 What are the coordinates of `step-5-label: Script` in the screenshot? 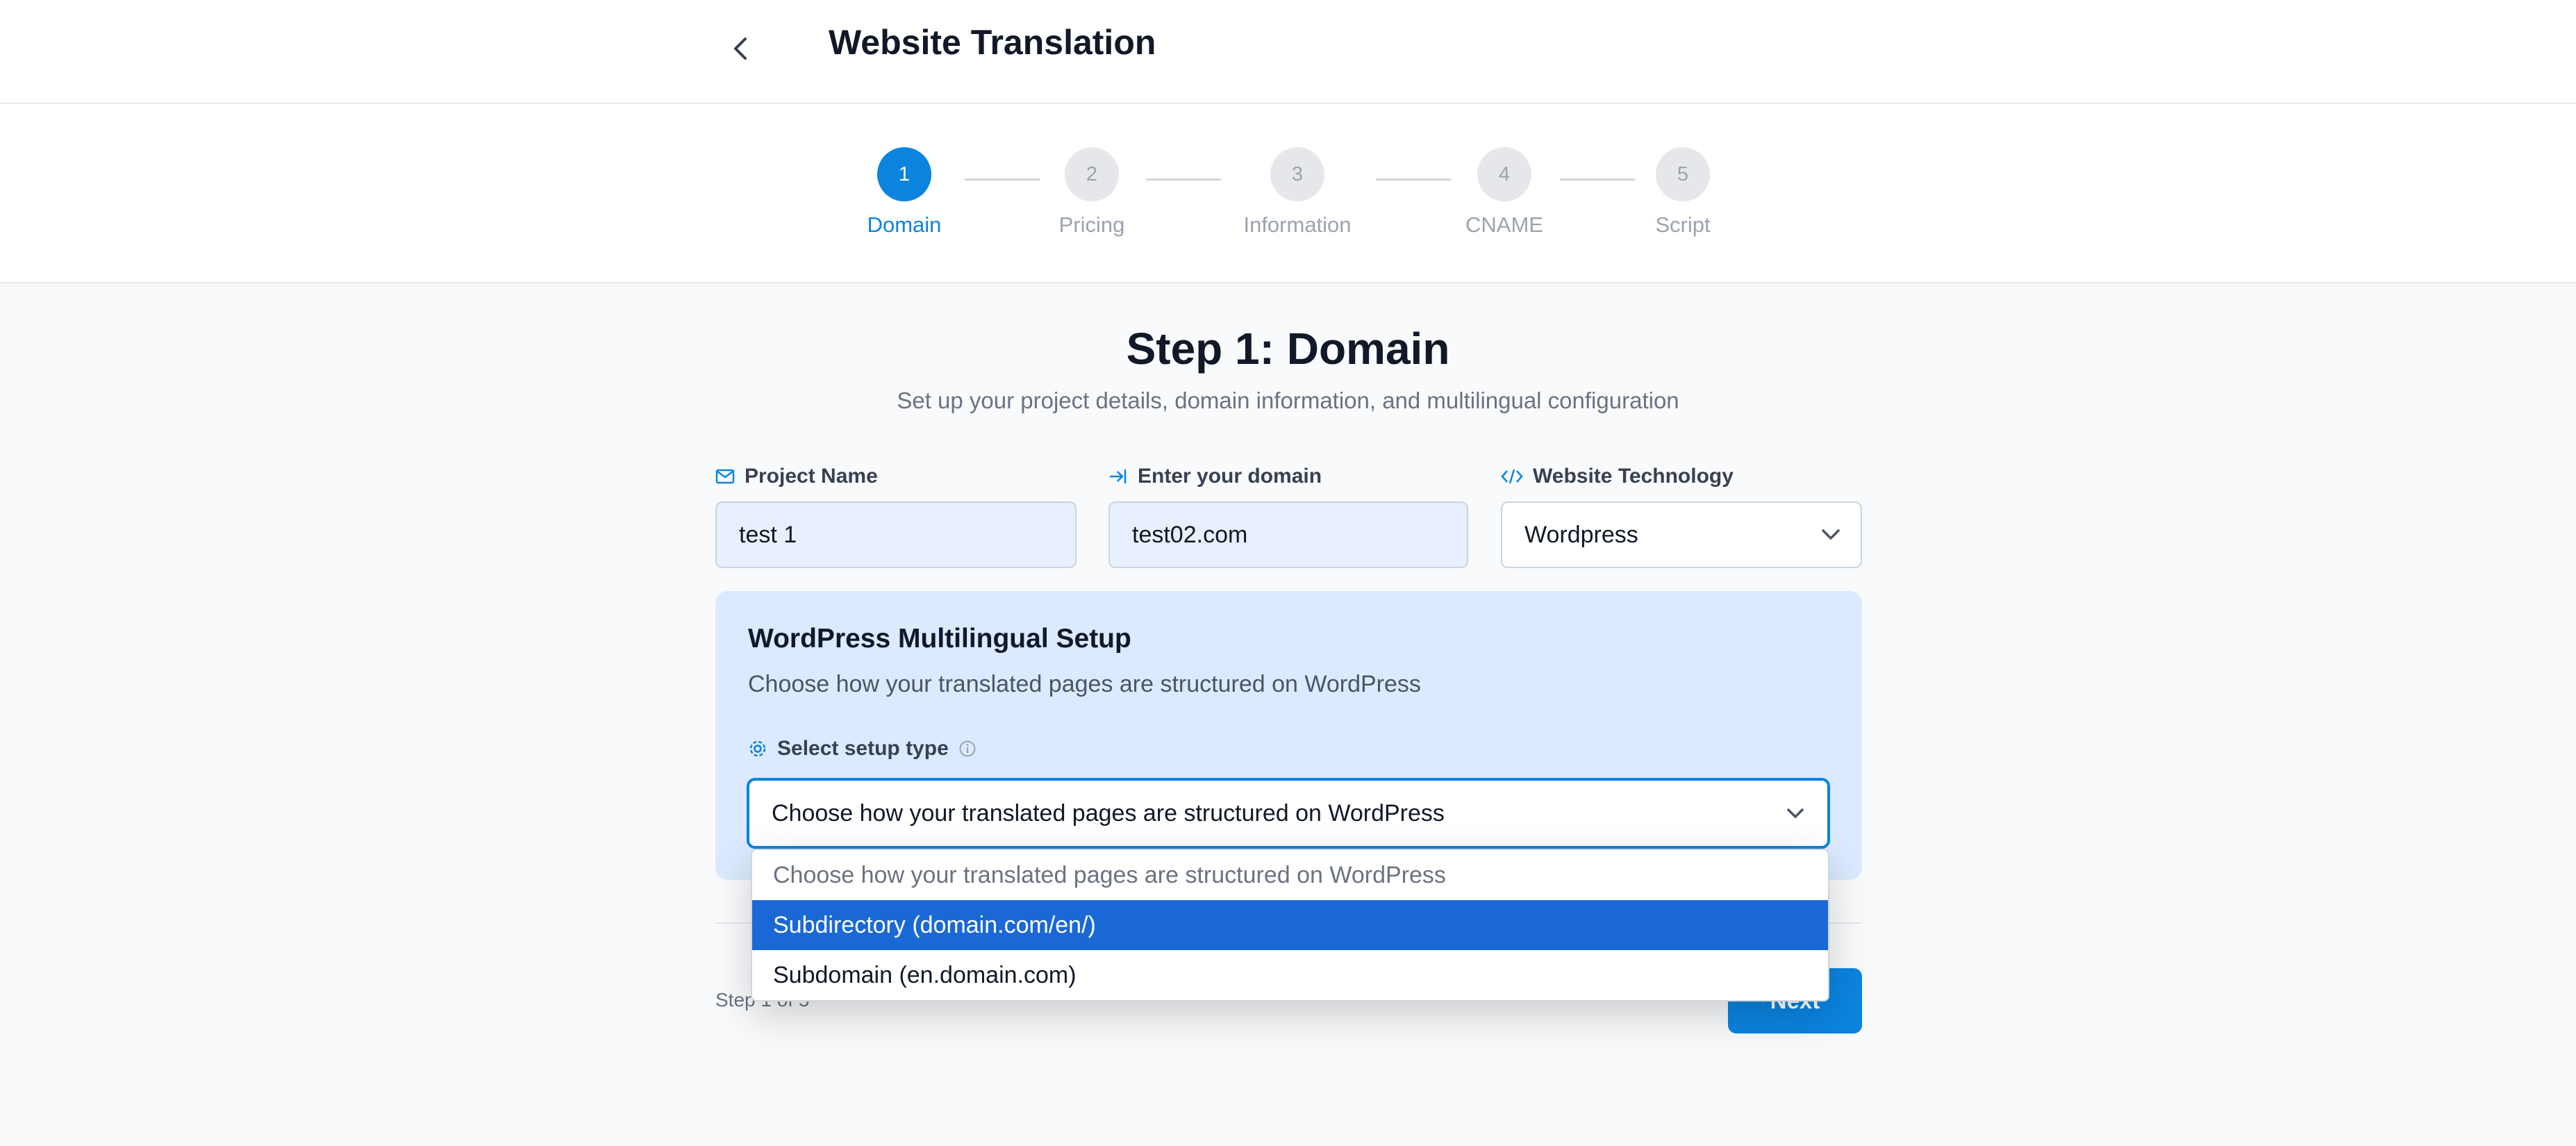 It's located at (1683, 225).